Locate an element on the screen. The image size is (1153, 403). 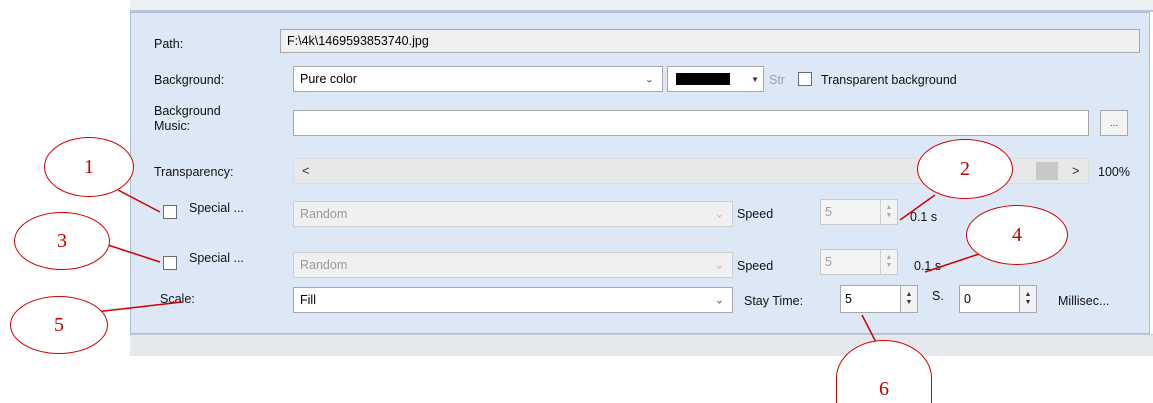
callout-5: 5 is located at coordinates (59, 325).